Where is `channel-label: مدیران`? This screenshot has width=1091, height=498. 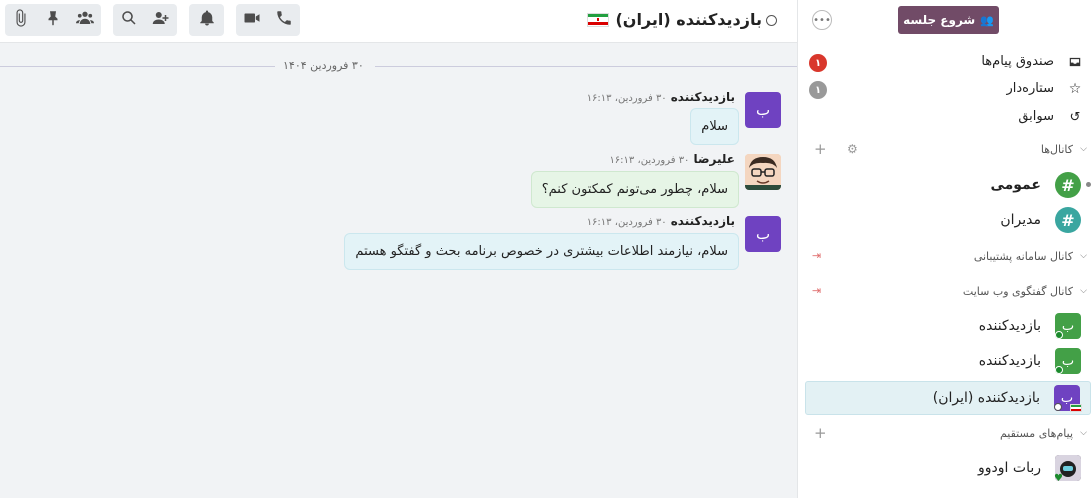 channel-label: مدیران is located at coordinates (1020, 220).